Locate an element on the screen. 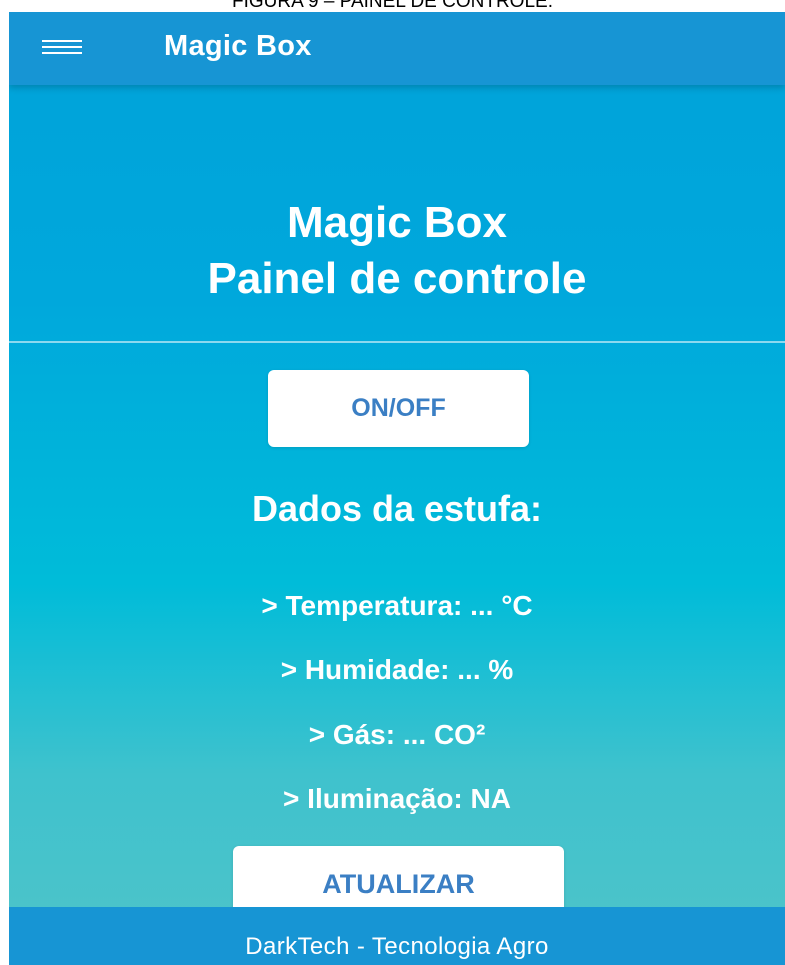  gas-reading: > Gás: ... CO² is located at coordinates (397, 734).